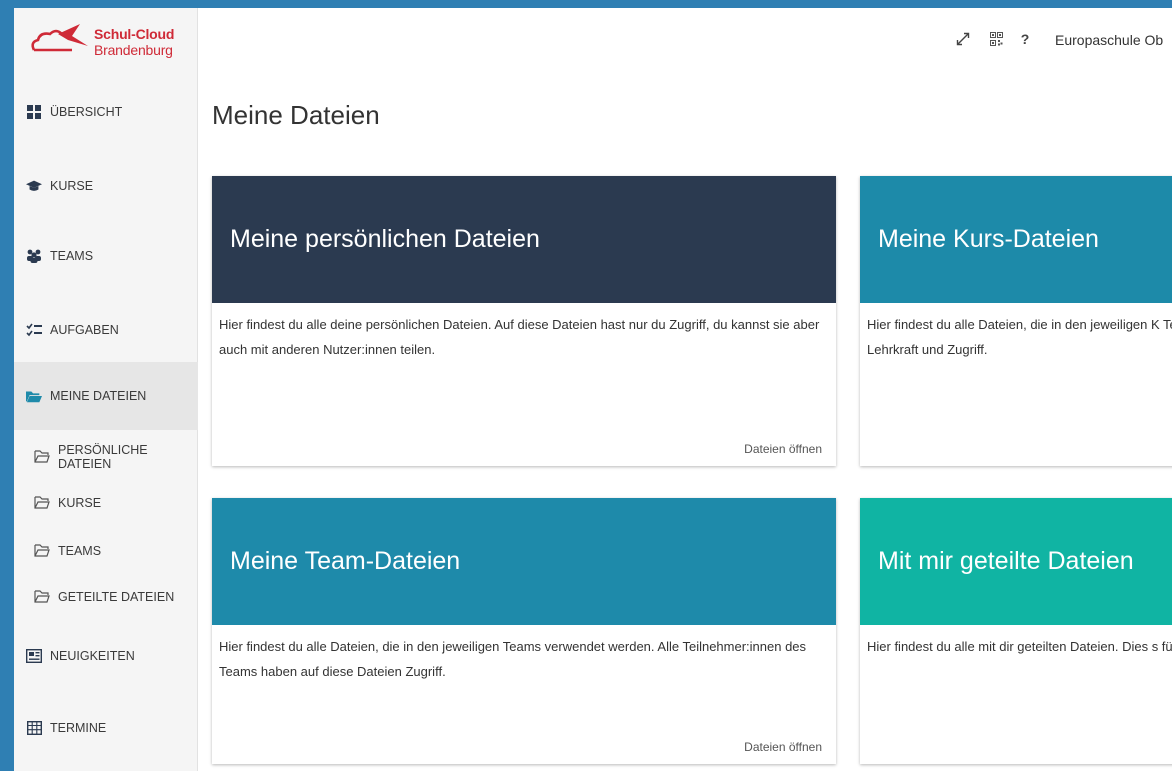  I want to click on card-title: Meine Kurs-Dateien, so click(1016, 239).